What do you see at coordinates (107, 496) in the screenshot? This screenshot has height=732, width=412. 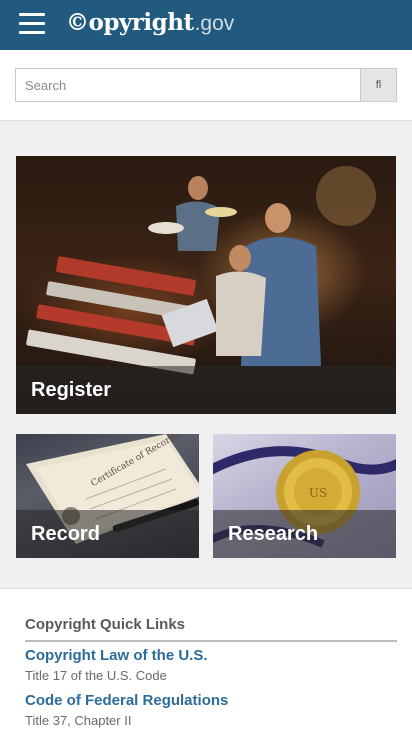 I see `record-tile: Certificate of Recordation Record` at bounding box center [107, 496].